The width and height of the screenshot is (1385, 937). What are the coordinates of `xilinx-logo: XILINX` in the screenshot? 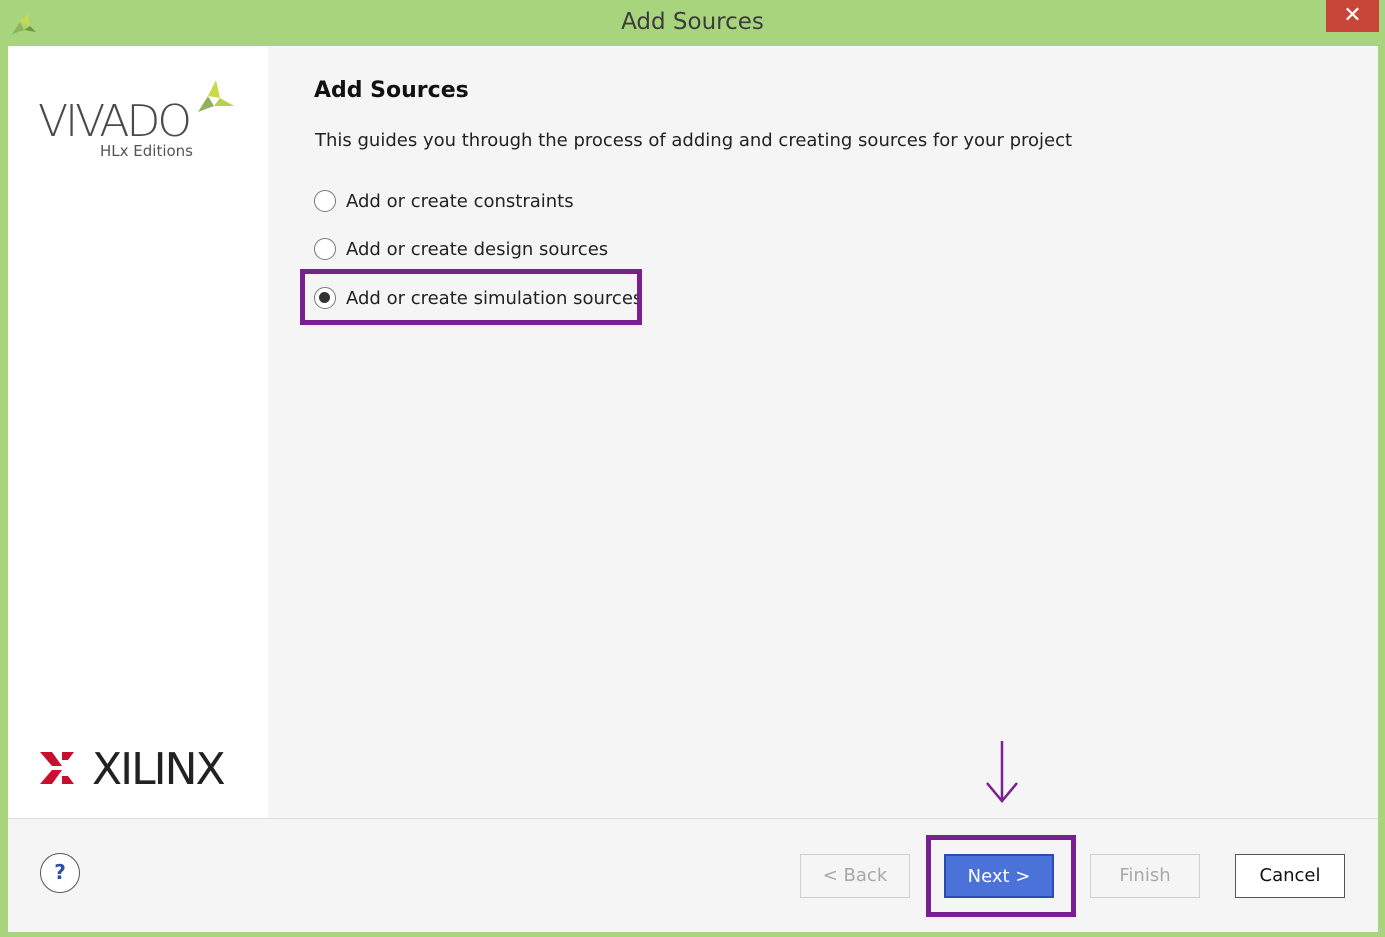 It's located at (143, 769).